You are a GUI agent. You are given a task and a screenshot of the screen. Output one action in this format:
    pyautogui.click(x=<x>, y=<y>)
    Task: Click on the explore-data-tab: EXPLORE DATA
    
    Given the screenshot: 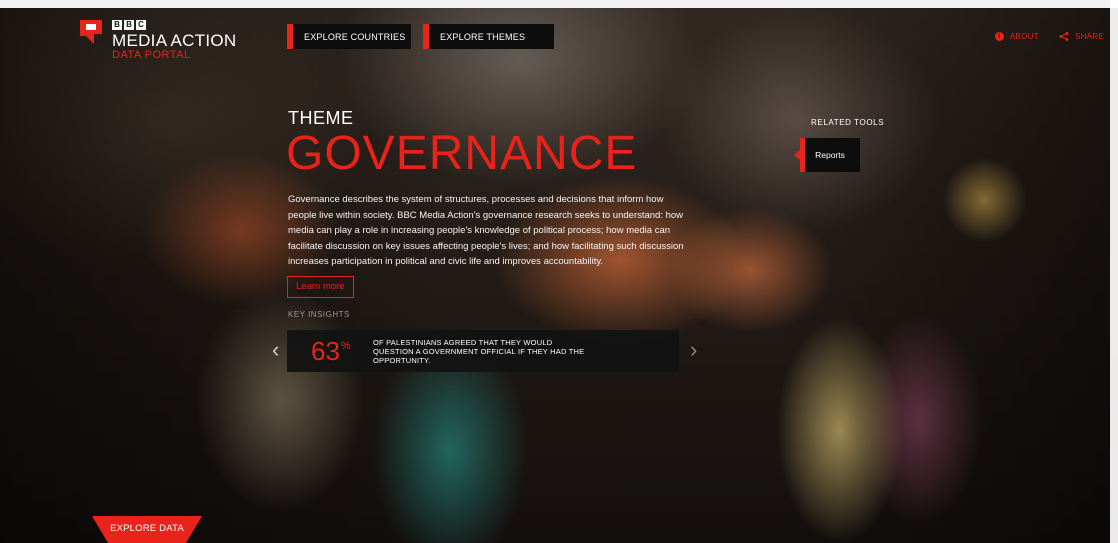 What is the action you would take?
    pyautogui.click(x=147, y=529)
    